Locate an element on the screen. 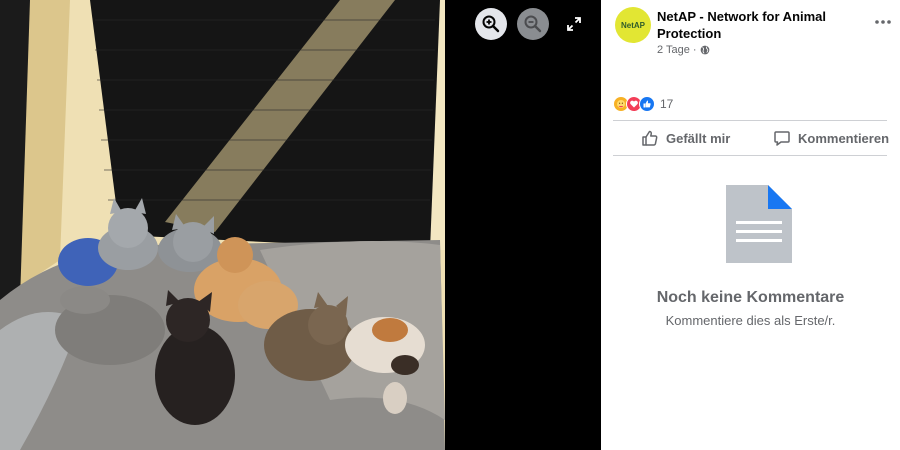  fullscreen-button is located at coordinates (574, 24).